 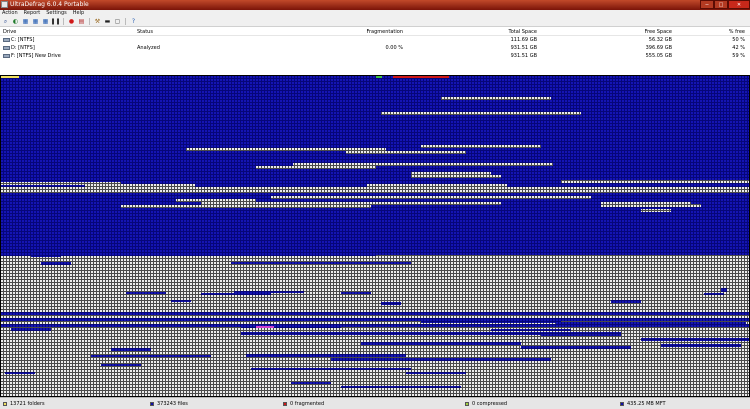 I want to click on close-button: ✕, so click(x=739, y=4).